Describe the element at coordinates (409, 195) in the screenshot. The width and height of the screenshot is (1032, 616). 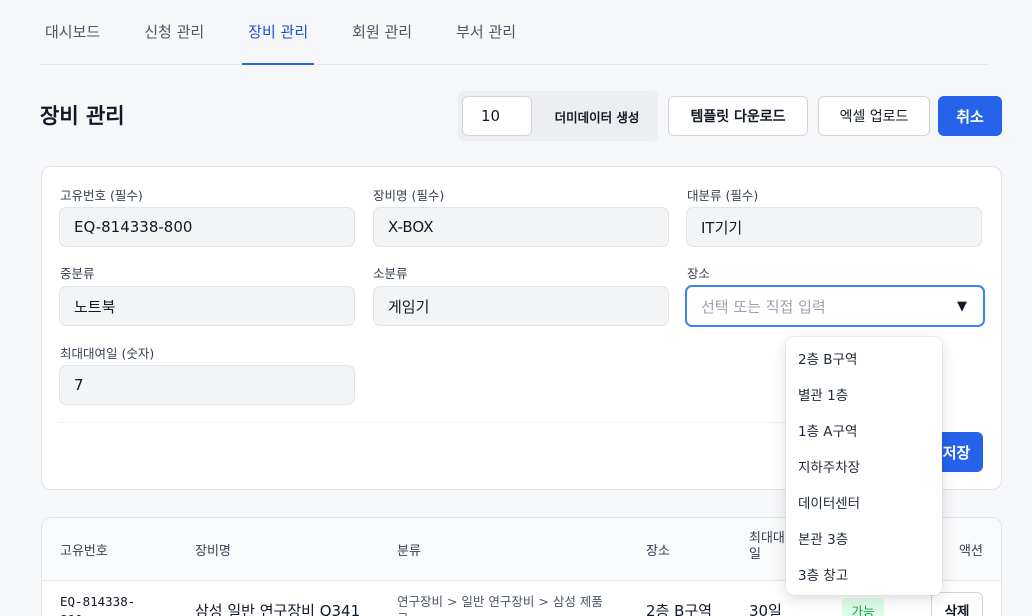
I see `name-label: 장비명 (필수)` at that location.